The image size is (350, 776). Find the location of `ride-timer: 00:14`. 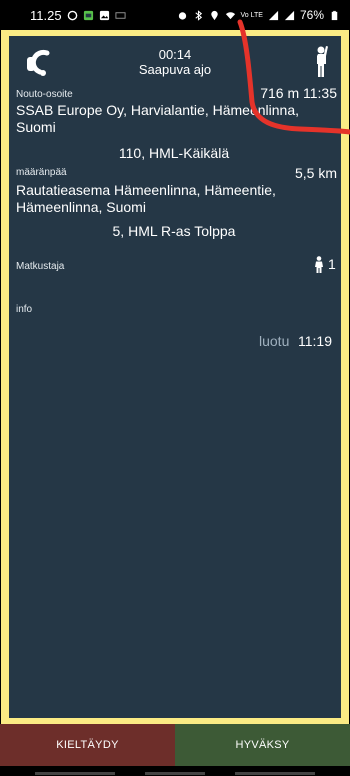

ride-timer: 00:14 is located at coordinates (175, 54).